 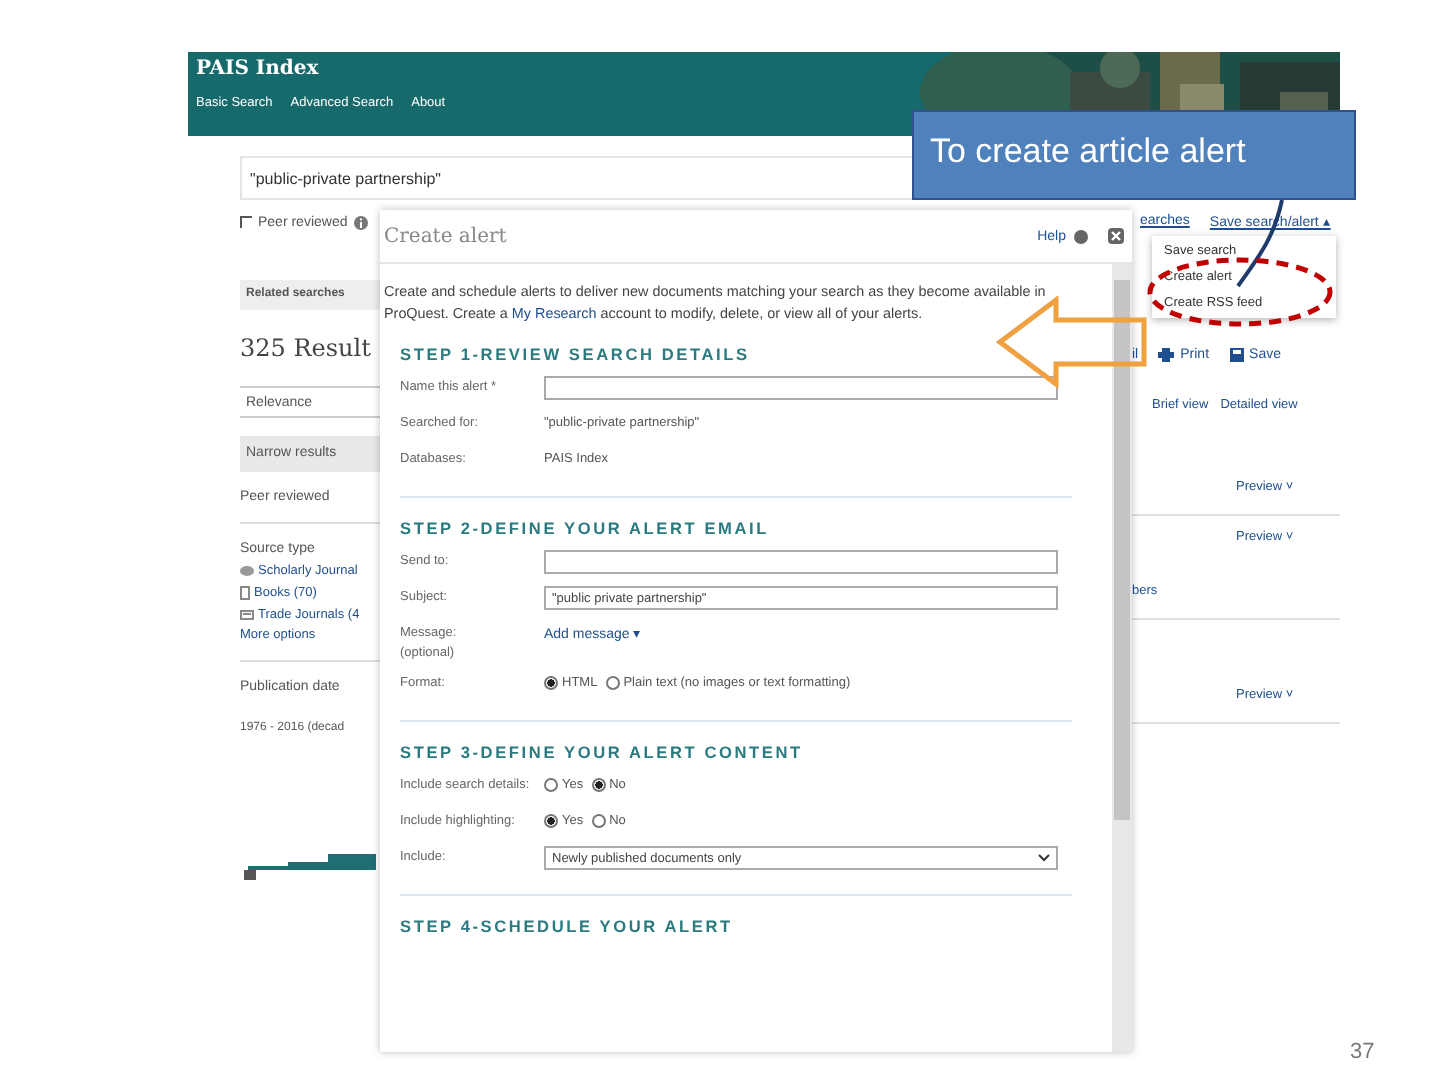 What do you see at coordinates (1122, 658) in the screenshot?
I see `scrollbar` at bounding box center [1122, 658].